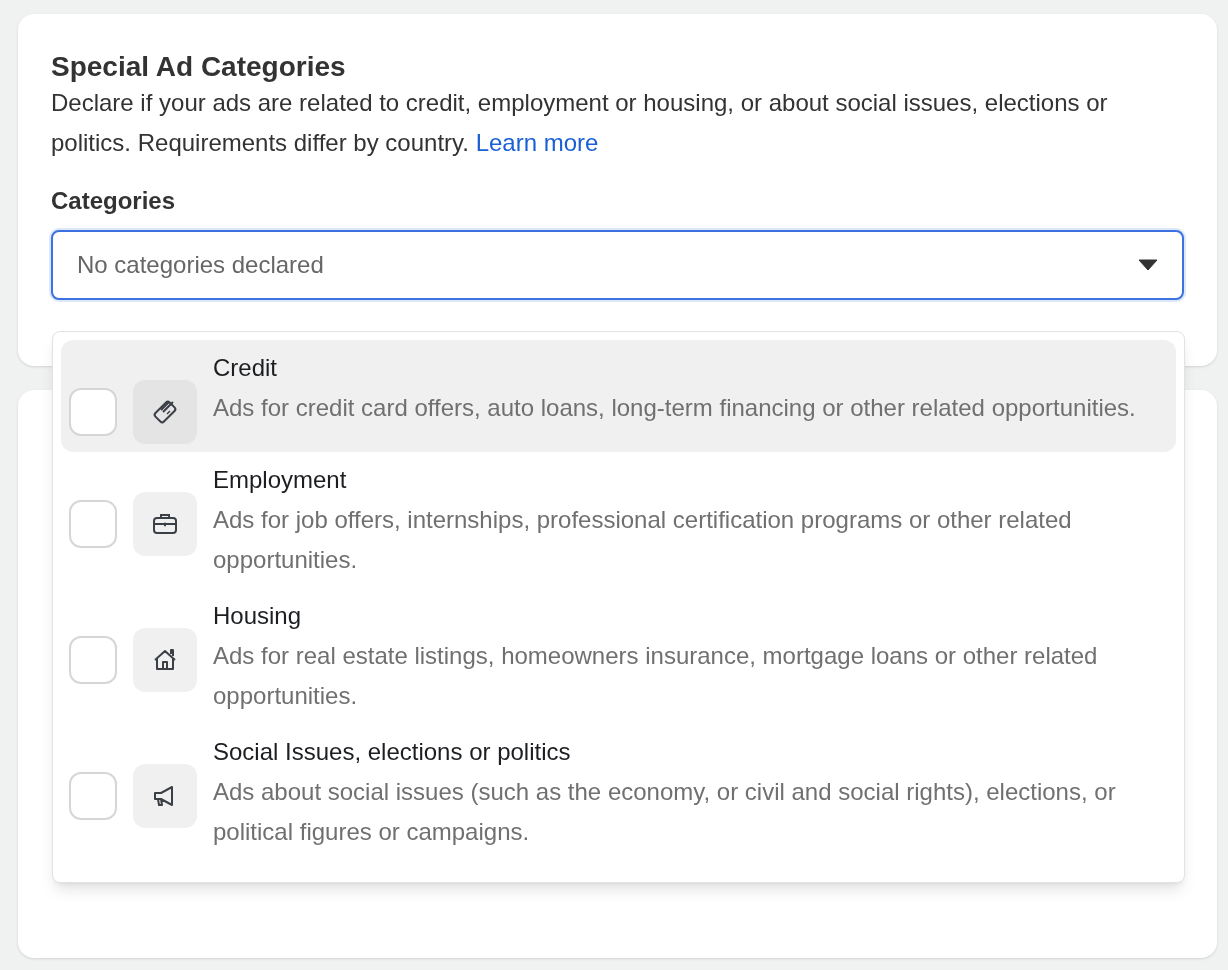  I want to click on option-title: Social Issues, elections or politics, so click(392, 752).